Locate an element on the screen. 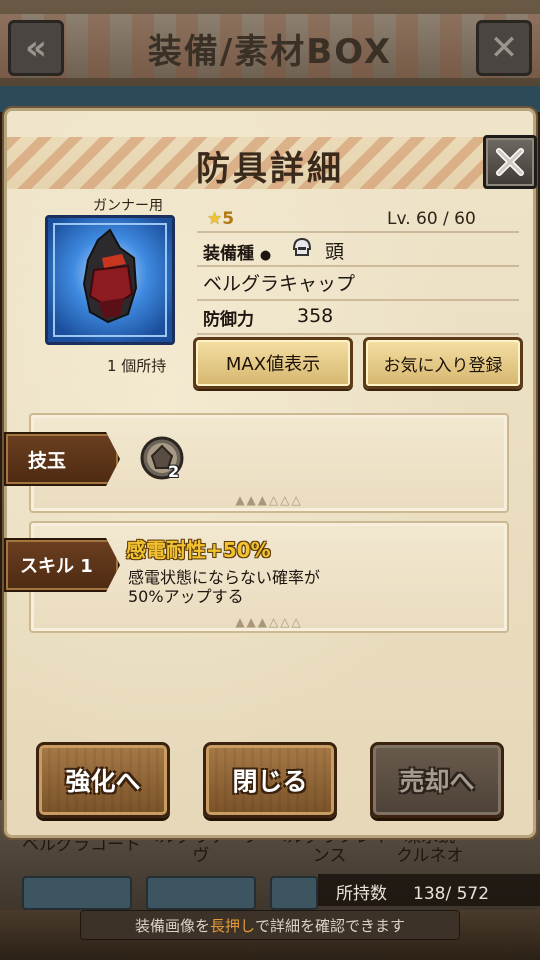  owned-count: 所持数 138/ 572 is located at coordinates (429, 890).